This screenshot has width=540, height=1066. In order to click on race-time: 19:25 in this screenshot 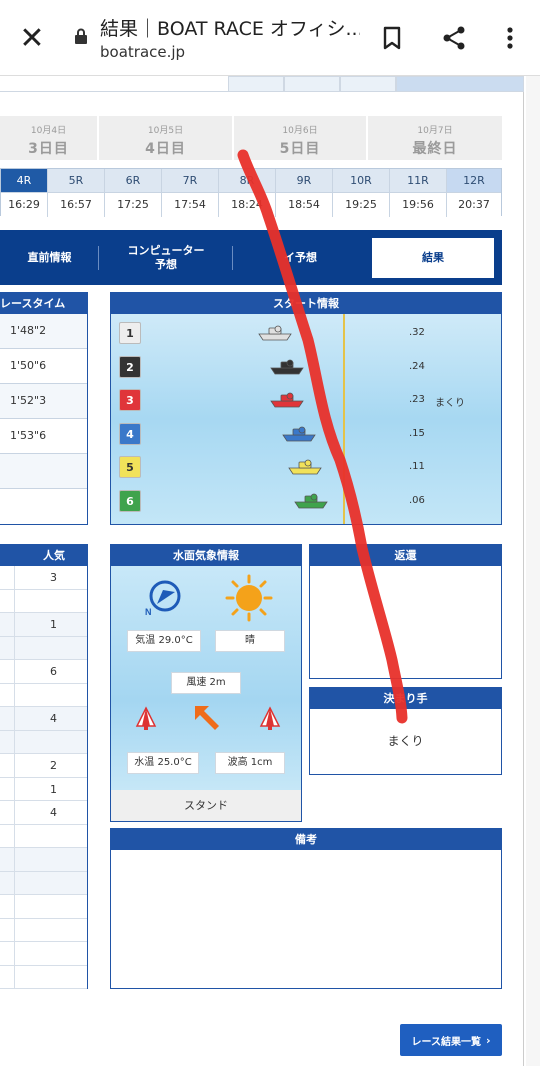, I will do `click(361, 204)`.